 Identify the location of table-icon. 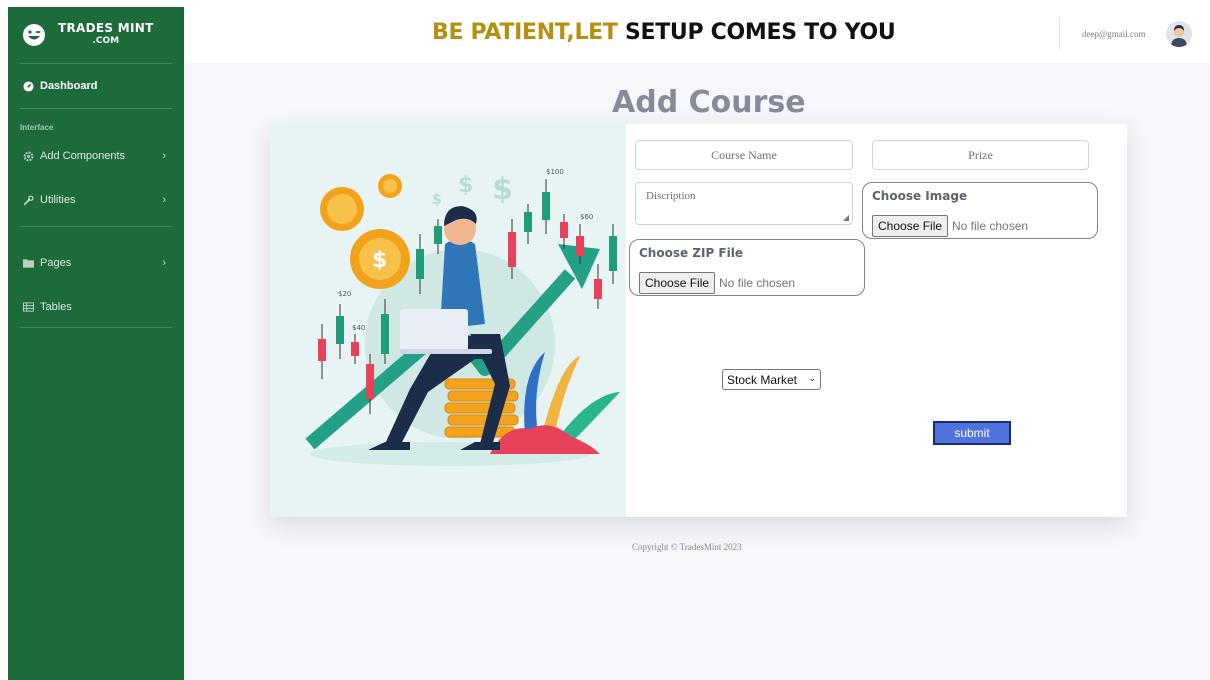
(28, 307).